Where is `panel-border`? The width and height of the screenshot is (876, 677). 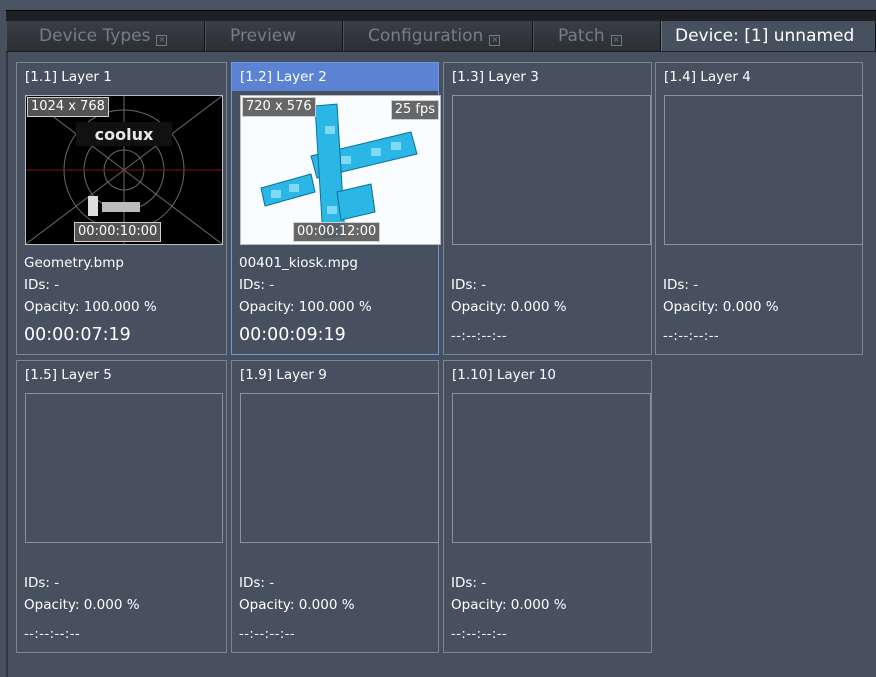
panel-border is located at coordinates (7, 364).